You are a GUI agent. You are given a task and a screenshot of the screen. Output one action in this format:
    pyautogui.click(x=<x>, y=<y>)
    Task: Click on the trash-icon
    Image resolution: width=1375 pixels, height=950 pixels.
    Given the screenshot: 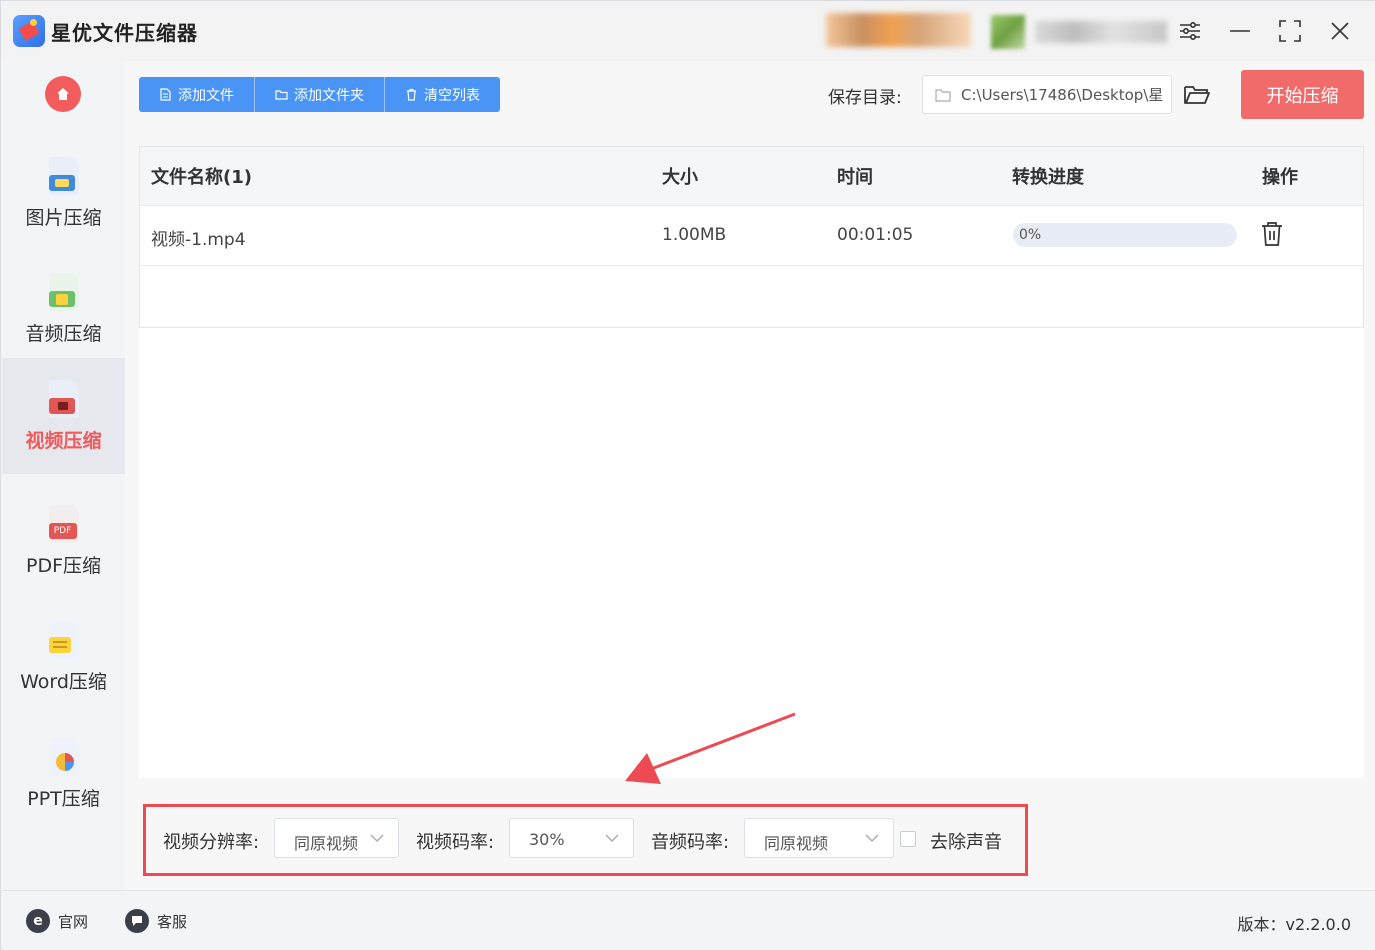 What is the action you would take?
    pyautogui.click(x=411, y=94)
    